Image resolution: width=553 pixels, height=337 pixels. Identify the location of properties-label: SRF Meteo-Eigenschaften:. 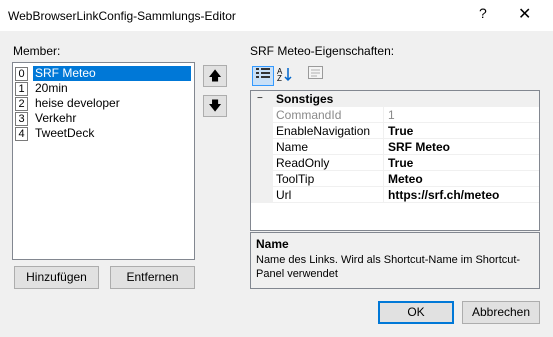
(322, 51).